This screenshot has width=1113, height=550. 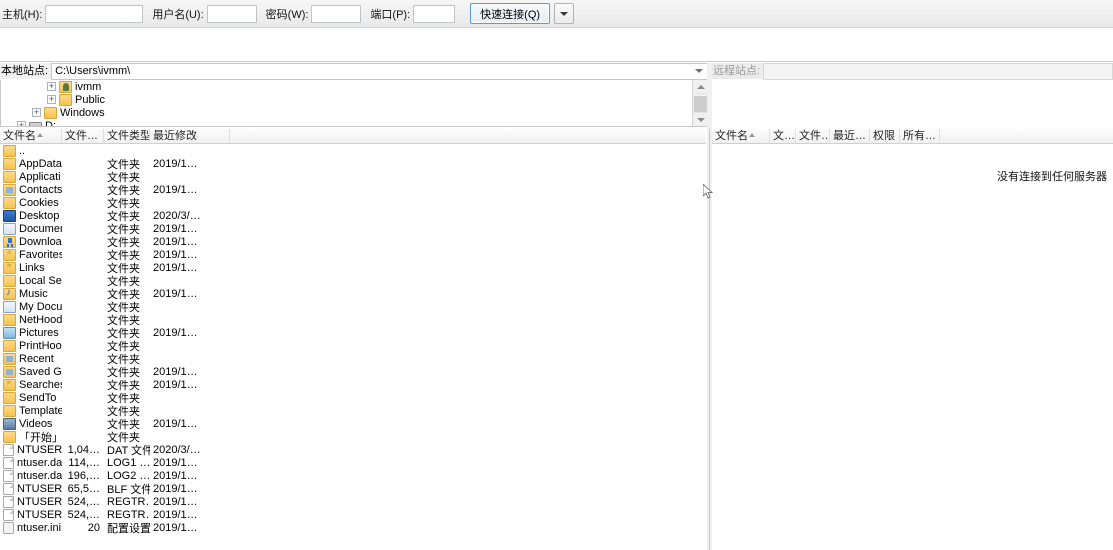 I want to click on scroll-up-button, so click(x=700, y=87).